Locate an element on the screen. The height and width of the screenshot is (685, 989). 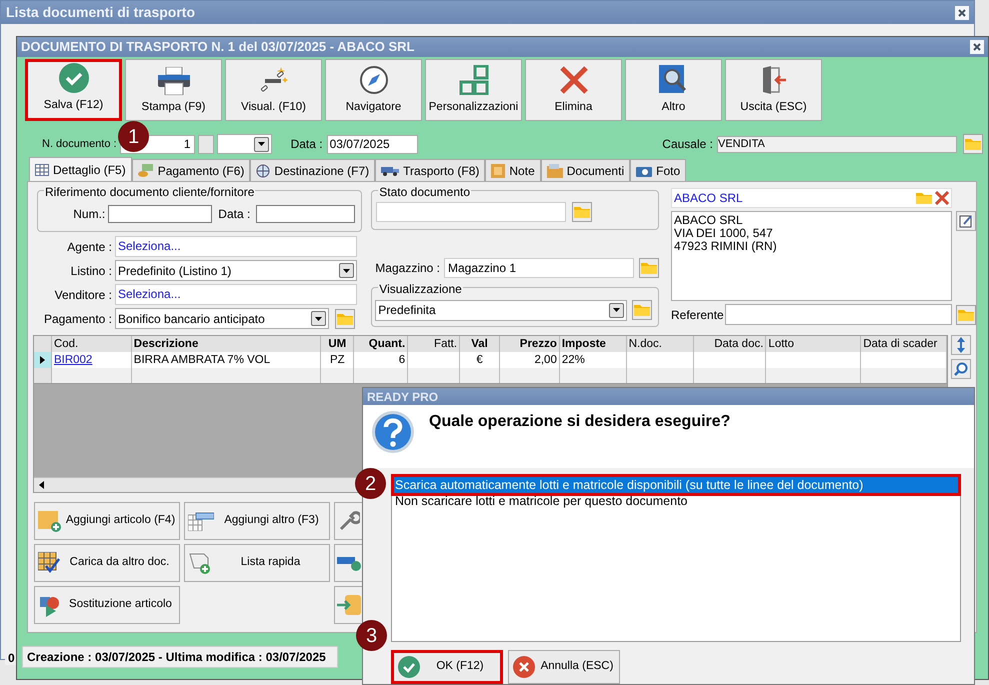
dropdown-field: Predefinito (Listino 1) is located at coordinates (236, 270).